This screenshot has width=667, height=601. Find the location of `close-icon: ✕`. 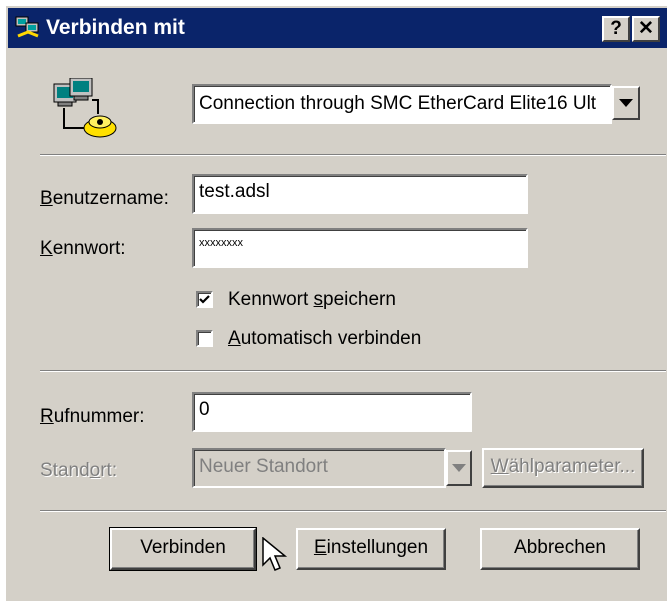

close-icon: ✕ is located at coordinates (646, 29).